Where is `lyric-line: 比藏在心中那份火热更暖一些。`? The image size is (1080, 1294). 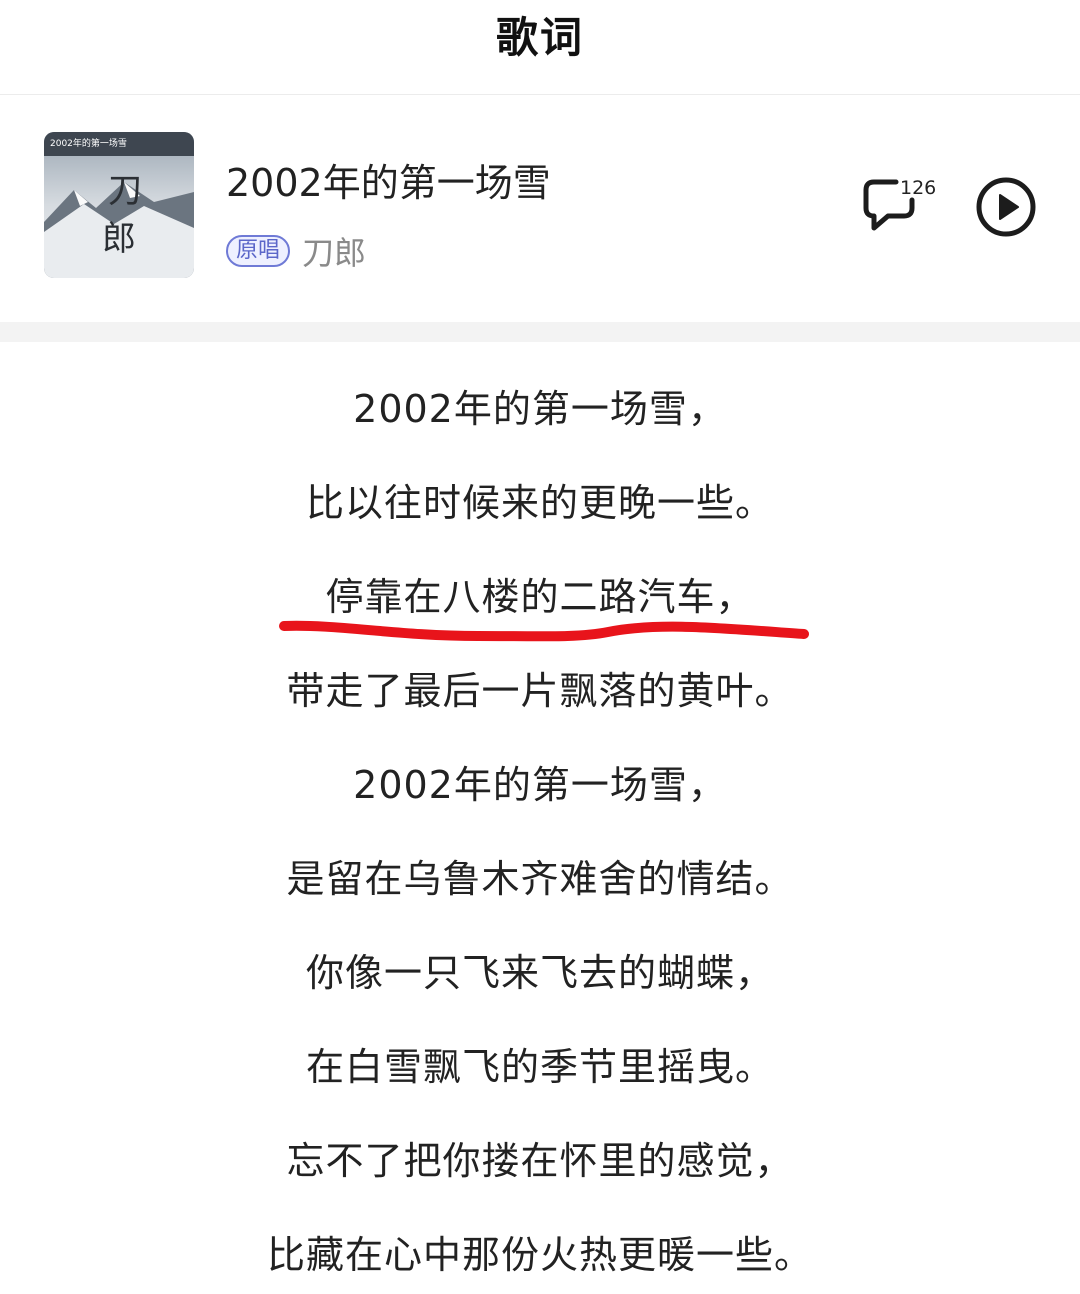 lyric-line: 比藏在心中那份火热更暖一些。 is located at coordinates (539, 1255).